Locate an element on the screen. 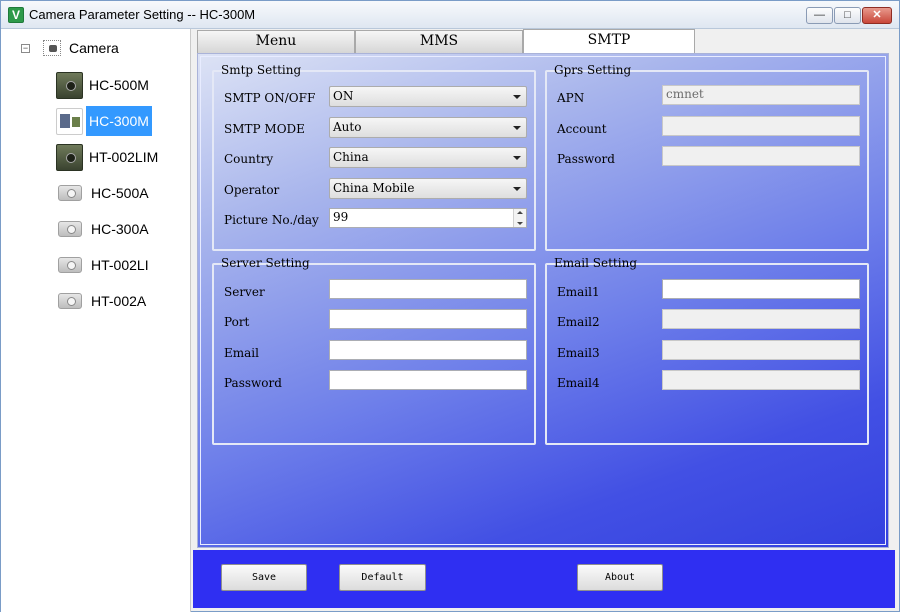  tree-item-ht-002a: HT-002A is located at coordinates (102, 301).